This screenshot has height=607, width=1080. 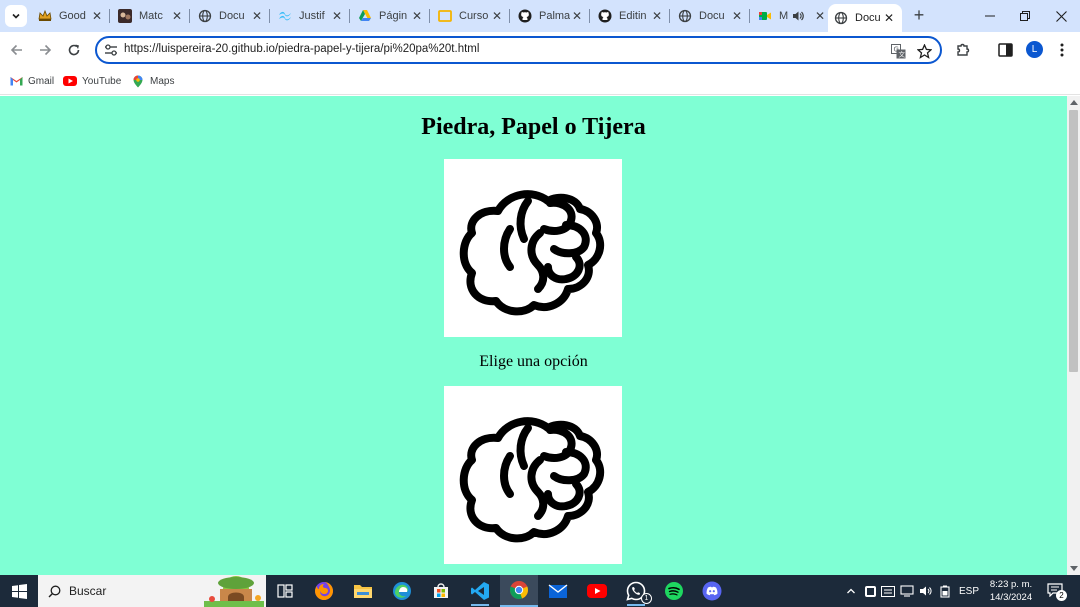 I want to click on back-button, so click(x=17, y=50).